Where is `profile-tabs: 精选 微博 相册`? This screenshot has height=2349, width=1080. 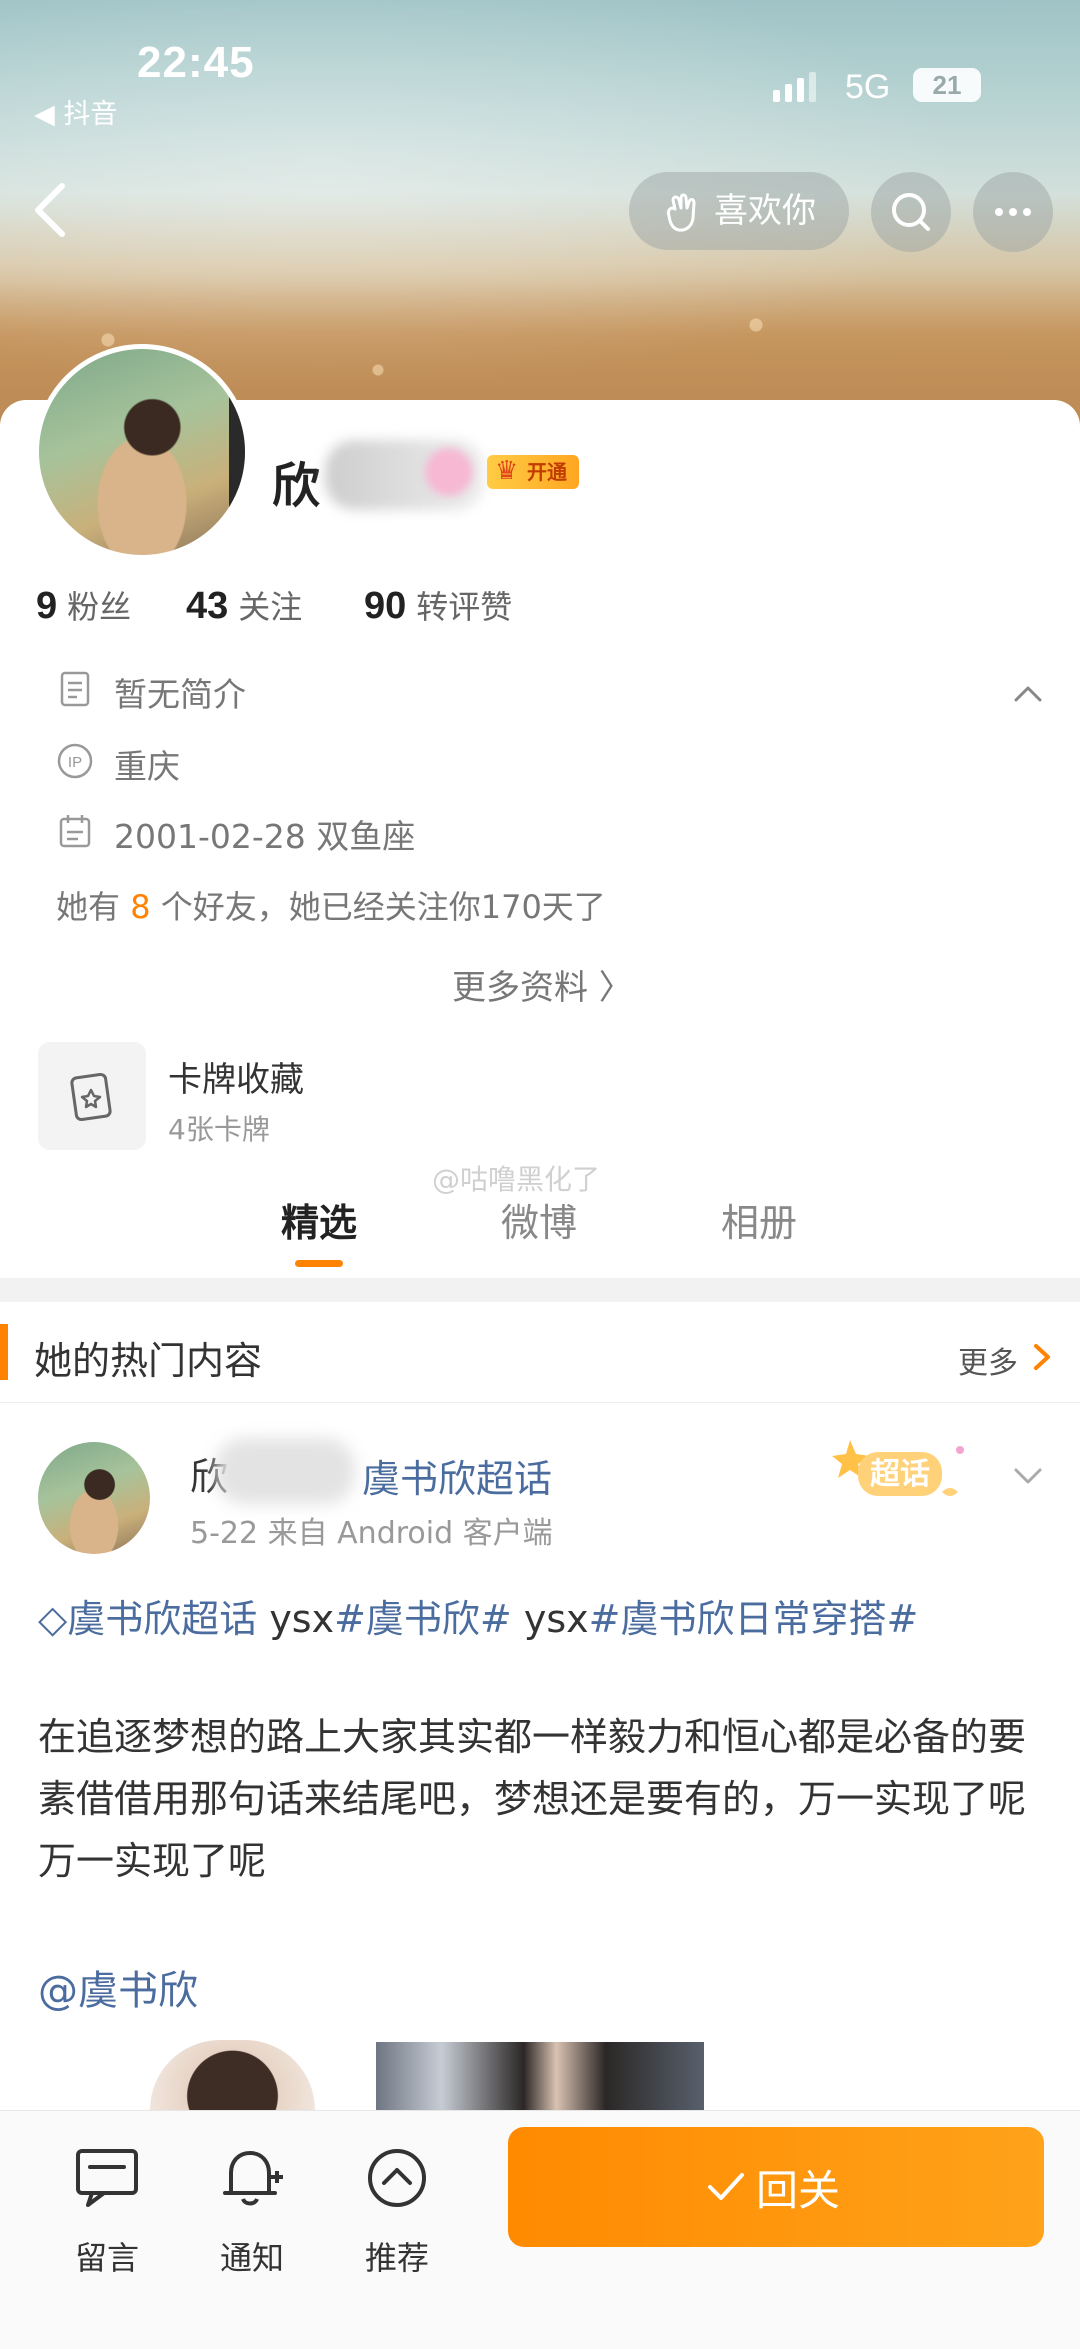
profile-tabs: 精选 微博 相册 is located at coordinates (540, 1232).